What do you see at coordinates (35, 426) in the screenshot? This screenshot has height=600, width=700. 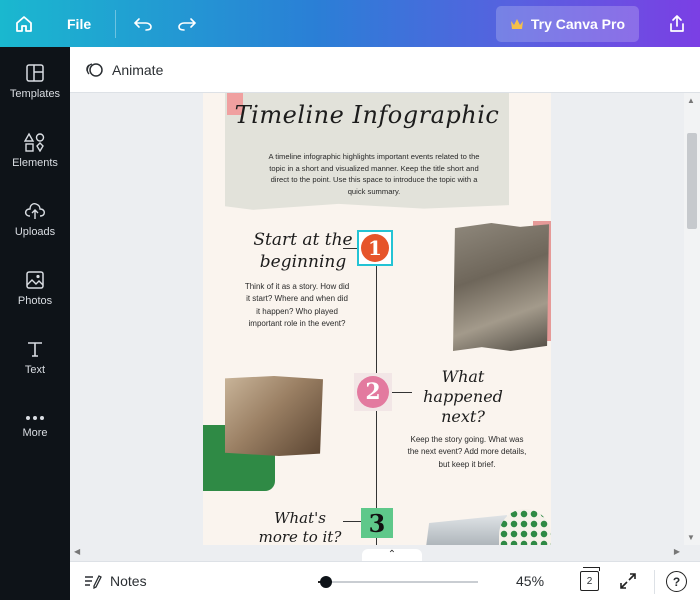 I see `sidebar-item-more: More` at bounding box center [35, 426].